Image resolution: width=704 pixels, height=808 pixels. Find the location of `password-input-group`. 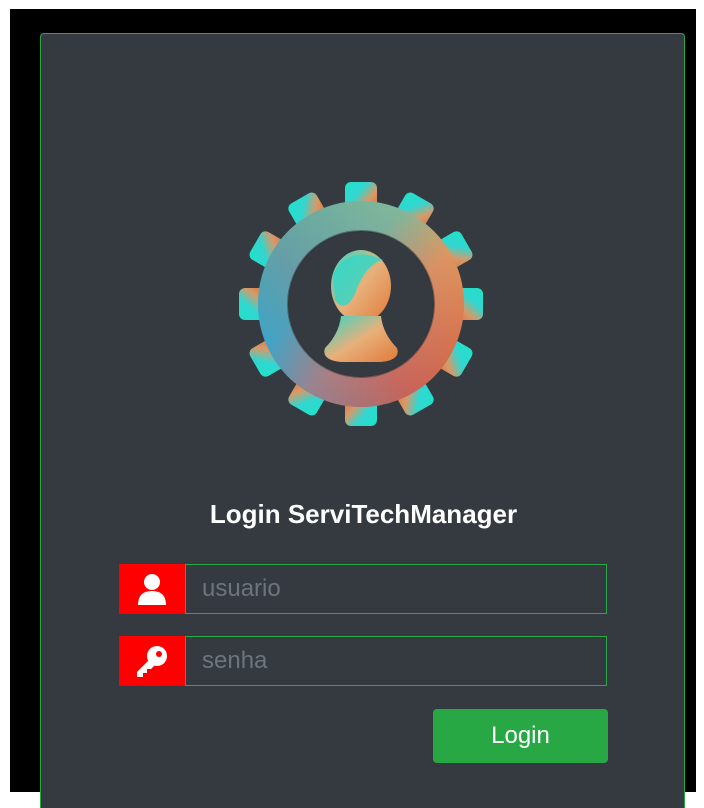

password-input-group is located at coordinates (363, 661).